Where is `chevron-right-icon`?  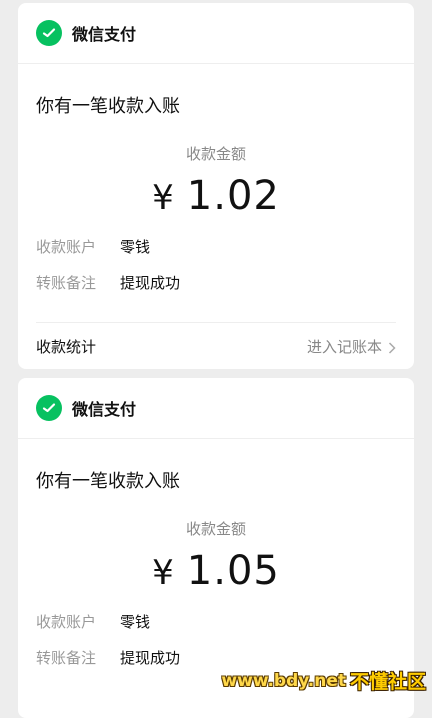
chevron-right-icon is located at coordinates (392, 347).